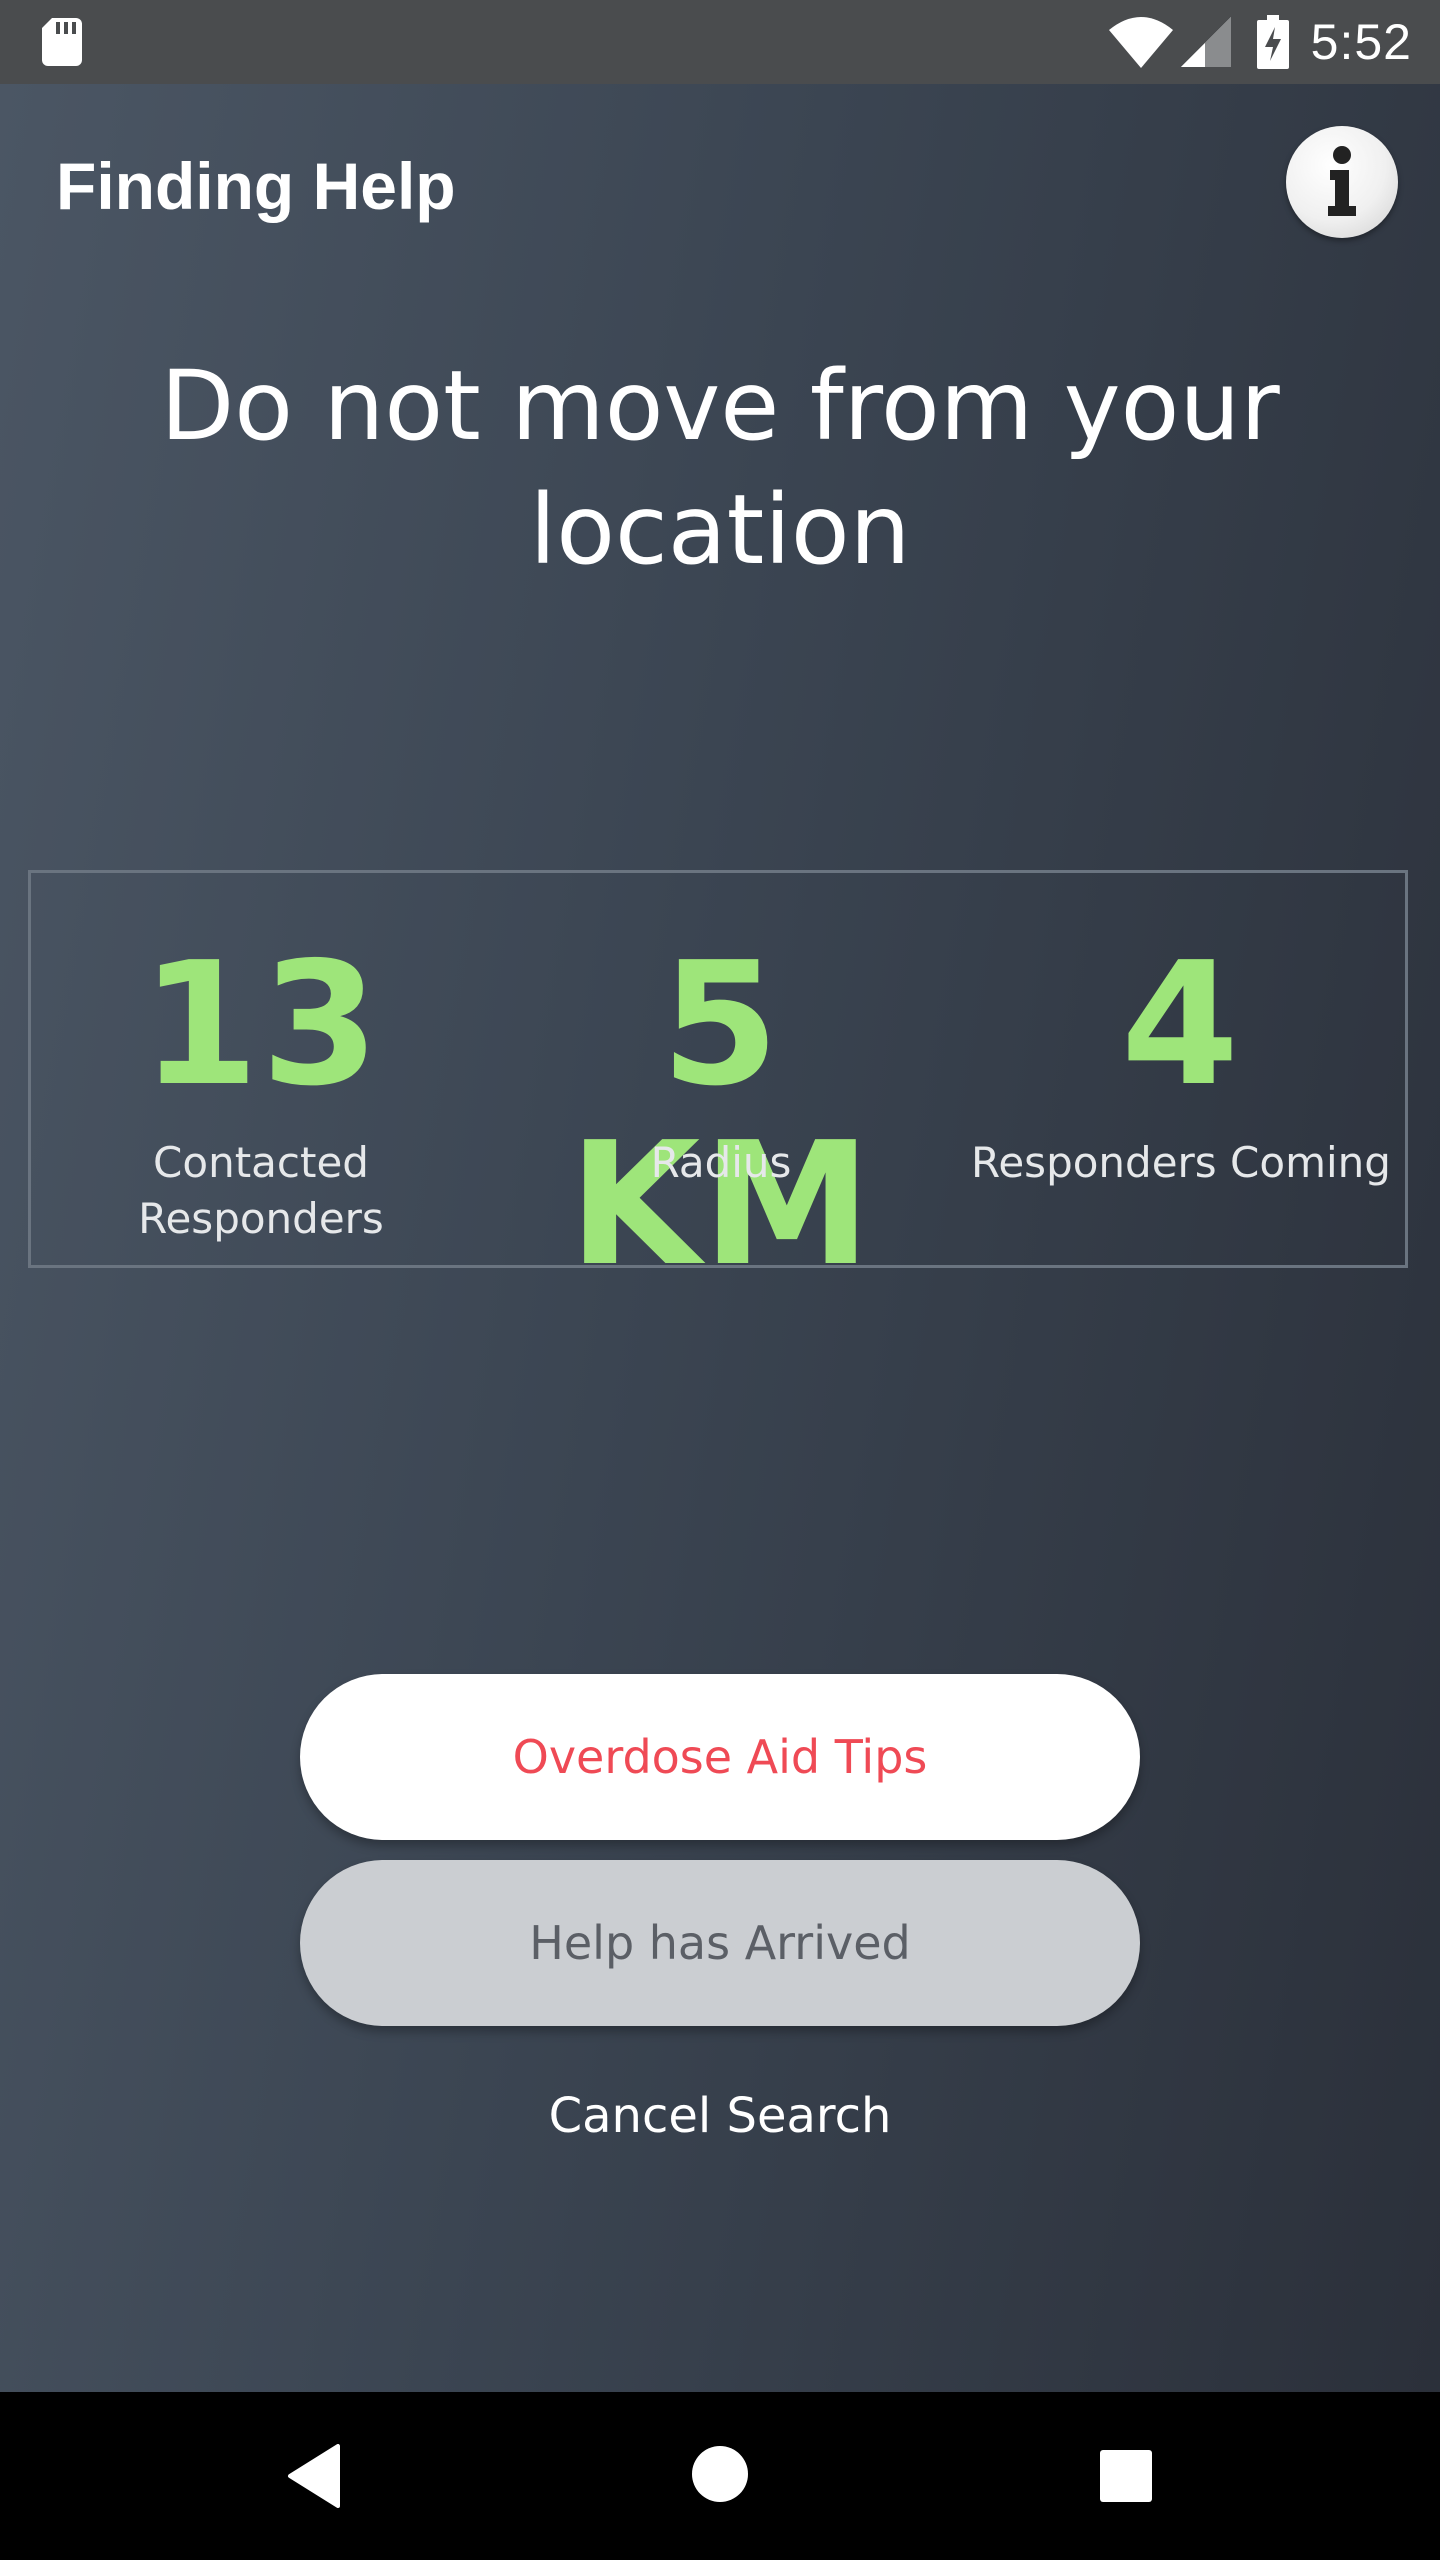 Image resolution: width=1440 pixels, height=2560 pixels. I want to click on back-icon, so click(314, 2476).